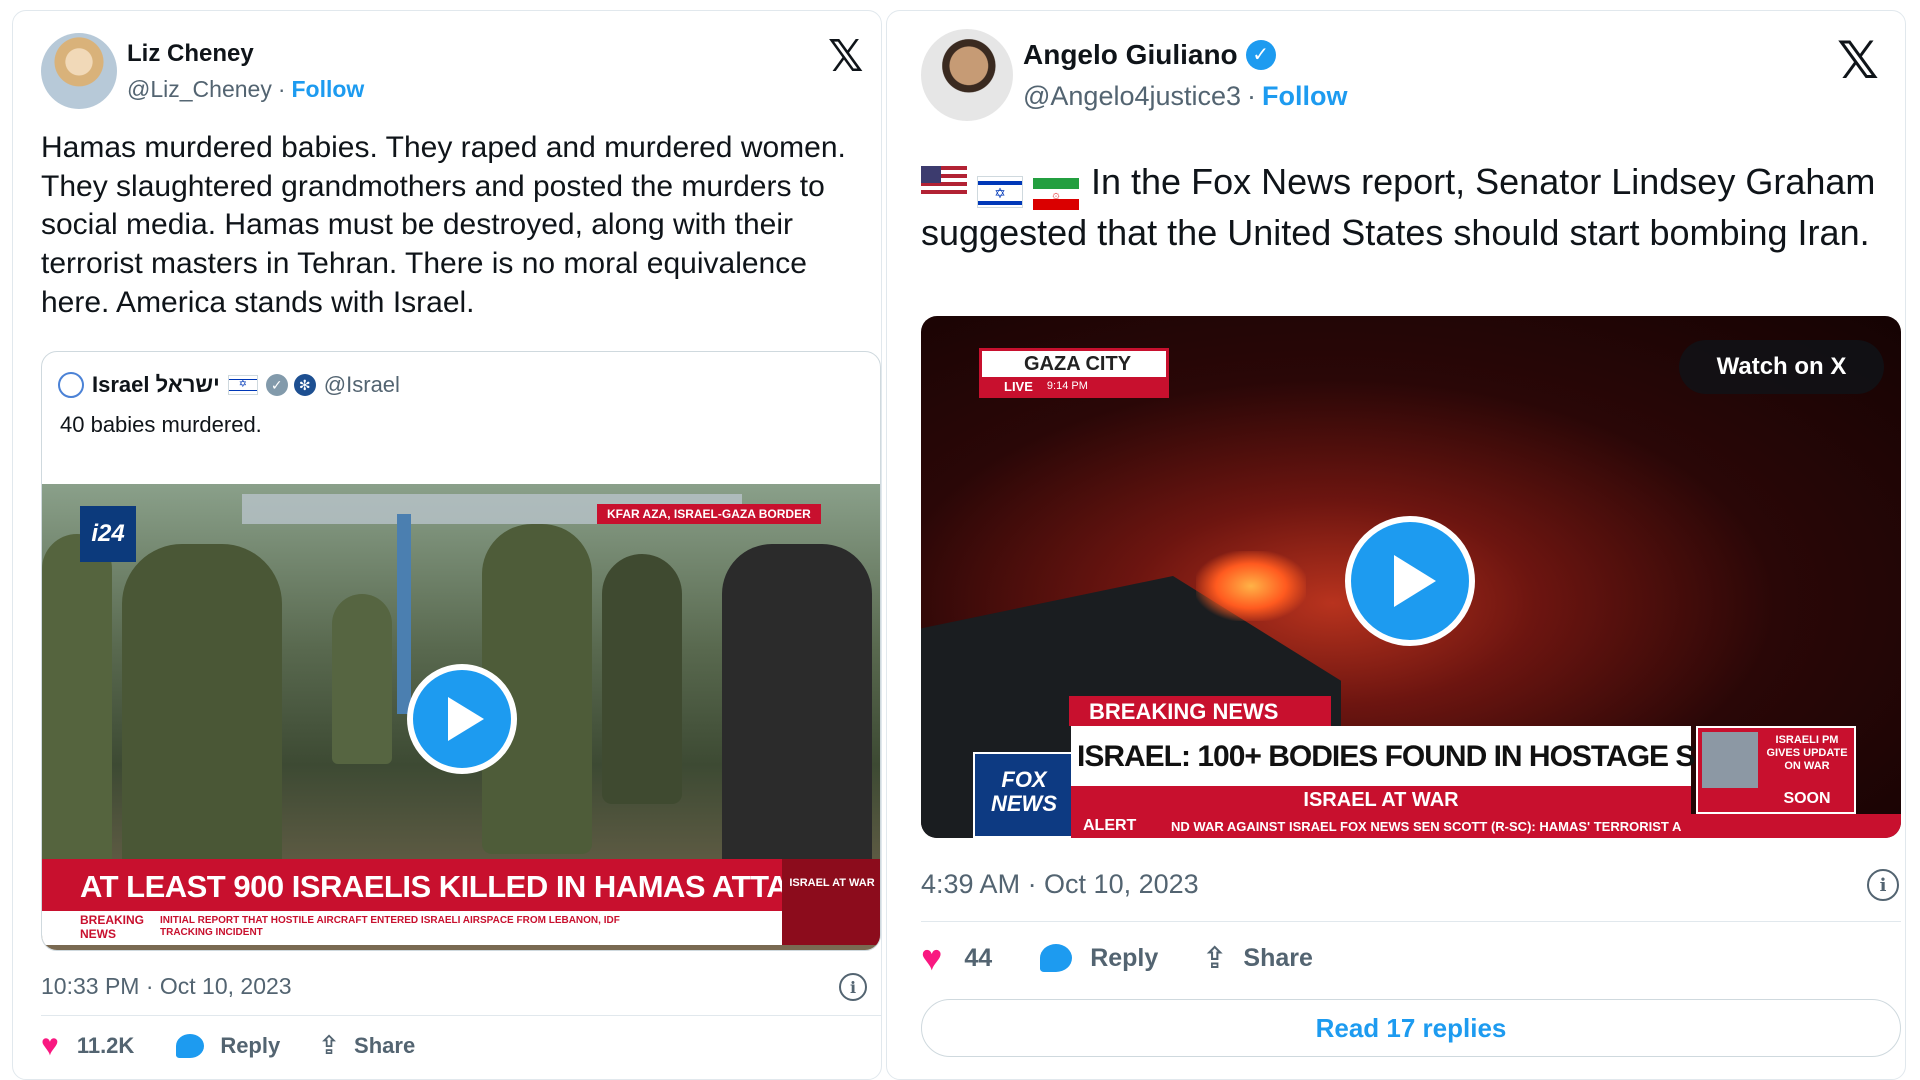 The image size is (1920, 1080). I want to click on author-name: Angelo Giuliano, so click(1130, 55).